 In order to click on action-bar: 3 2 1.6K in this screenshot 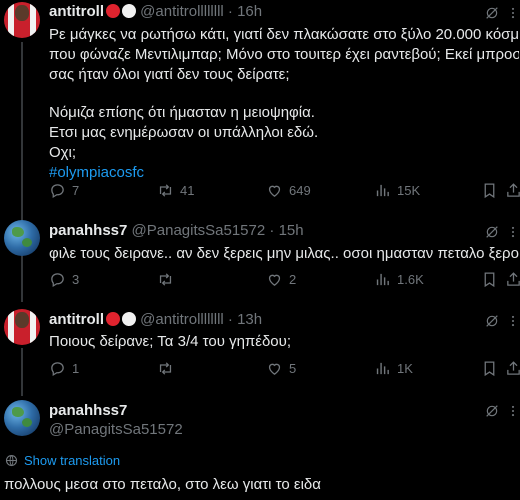, I will do `click(284, 281)`.